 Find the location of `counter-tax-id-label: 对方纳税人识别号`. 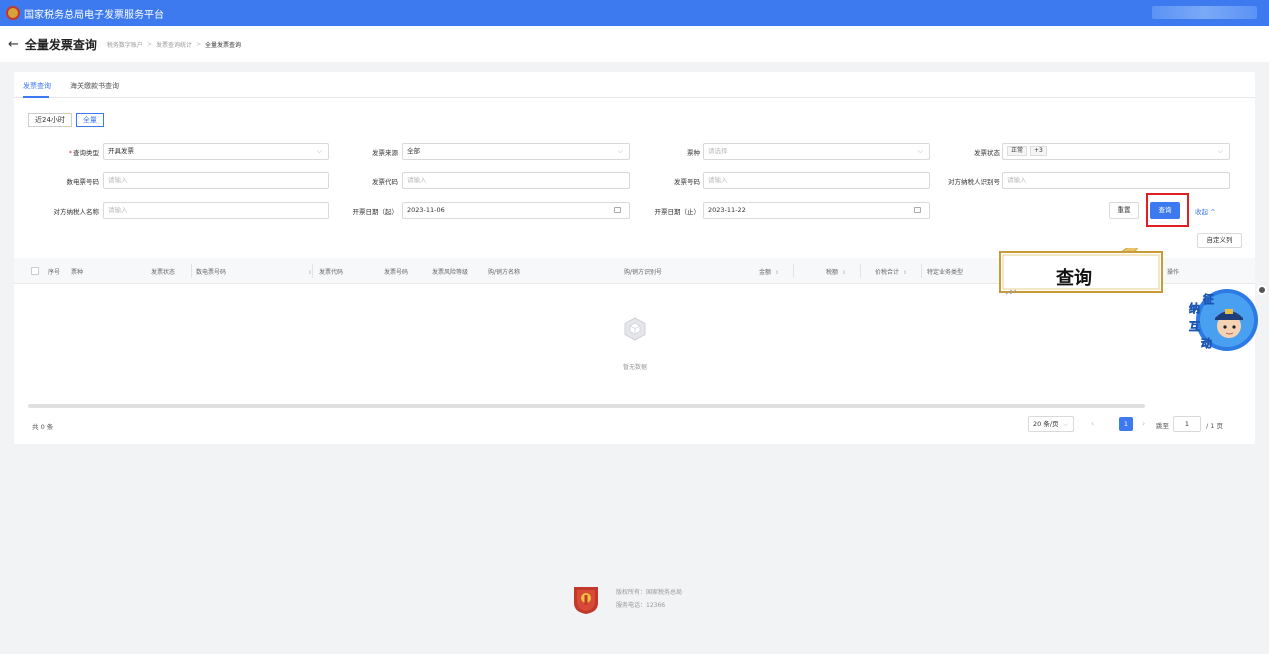

counter-tax-id-label: 对方纳税人识别号 is located at coordinates (974, 182).